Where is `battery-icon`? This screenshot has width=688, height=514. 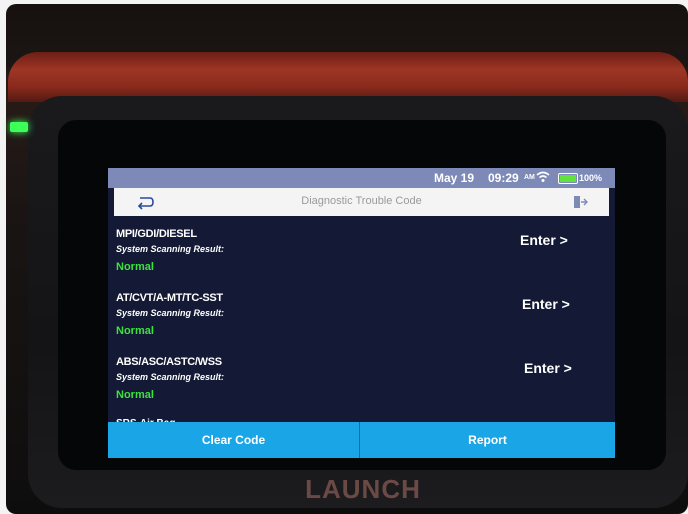 battery-icon is located at coordinates (568, 178).